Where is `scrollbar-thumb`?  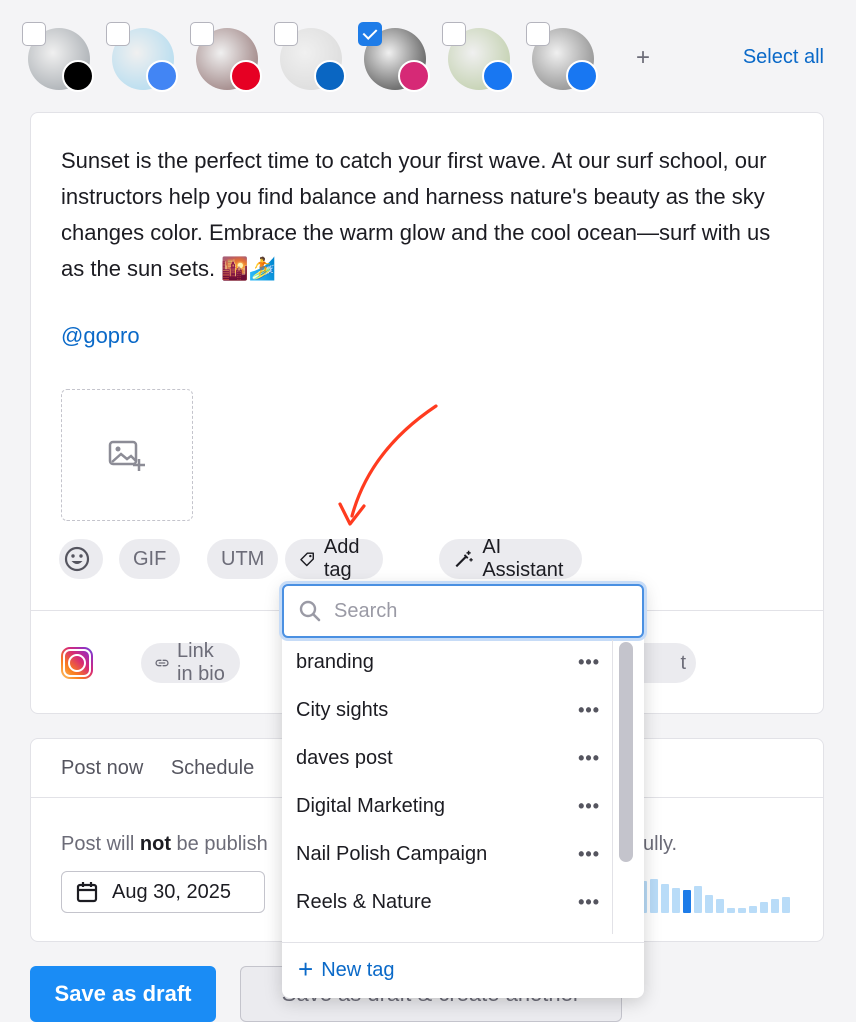 scrollbar-thumb is located at coordinates (626, 752).